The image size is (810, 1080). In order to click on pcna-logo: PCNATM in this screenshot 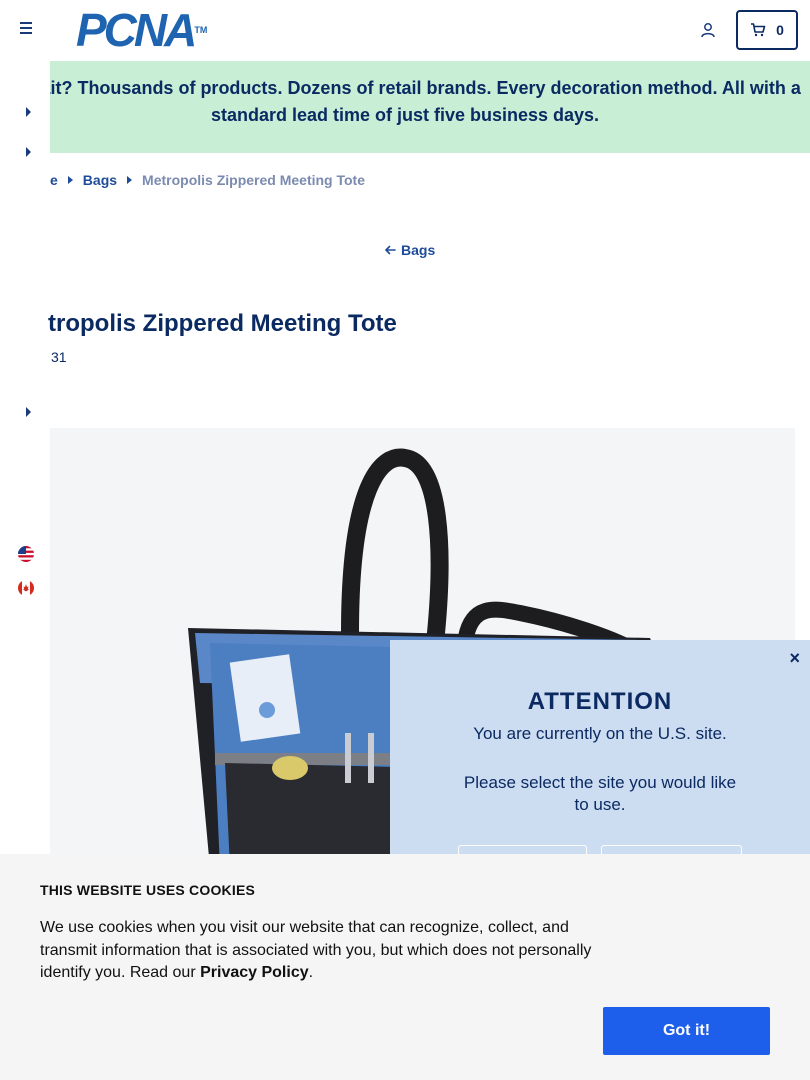, I will do `click(142, 30)`.